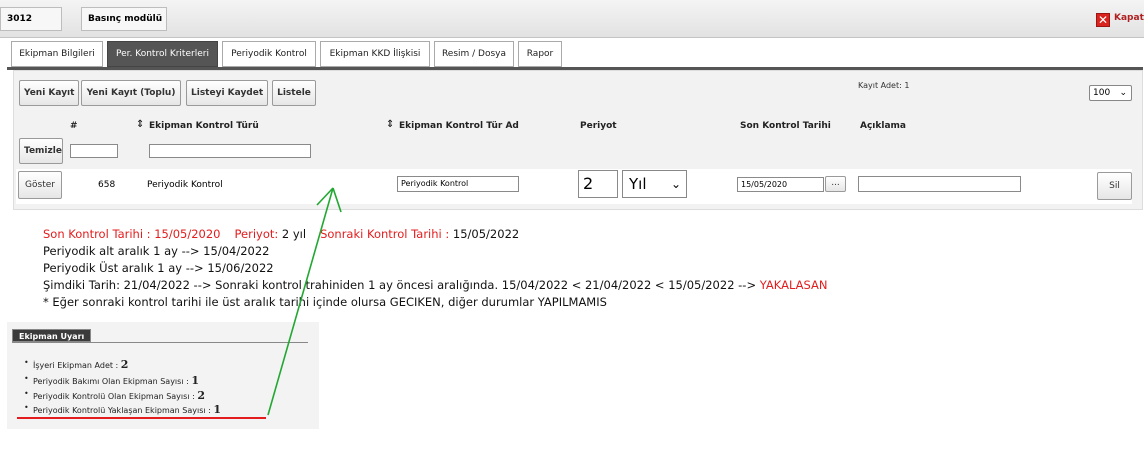  I want to click on arrow-head-right, so click(337, 200).